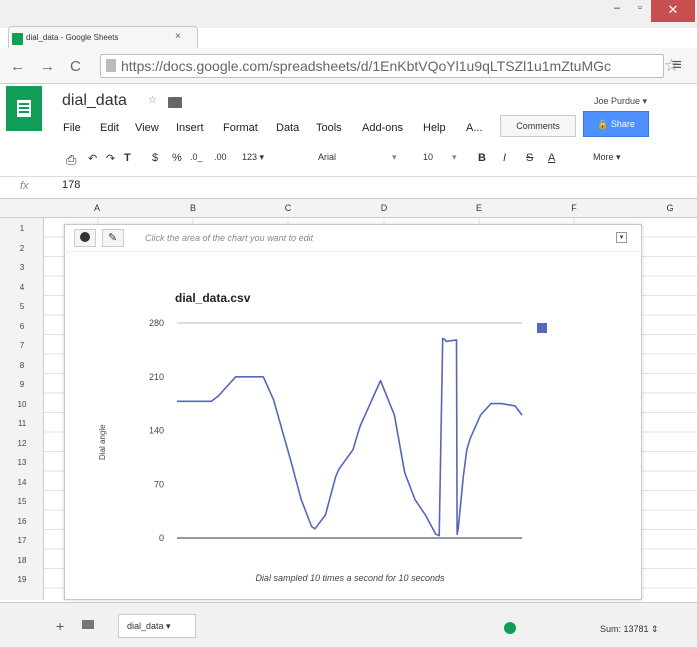 This screenshot has height=647, width=697. I want to click on row-header-6: 6, so click(22, 326).